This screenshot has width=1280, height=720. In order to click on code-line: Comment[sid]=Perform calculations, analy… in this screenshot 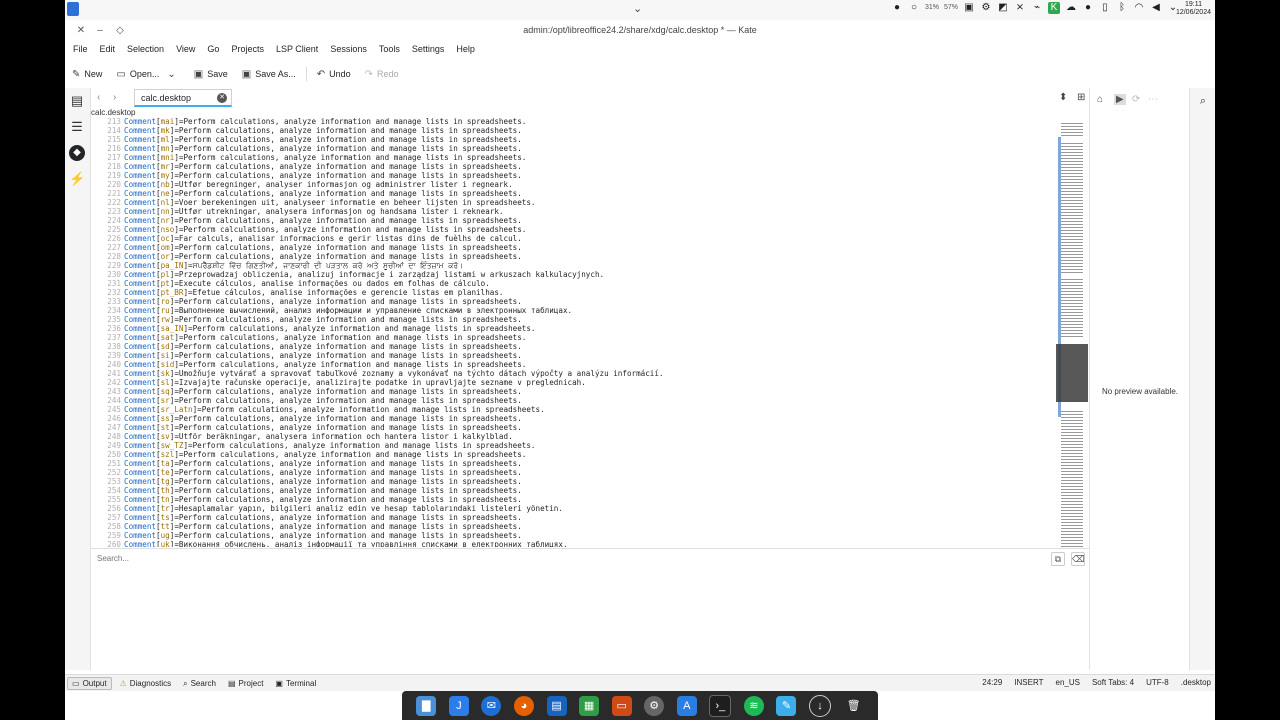, I will do `click(589, 364)`.